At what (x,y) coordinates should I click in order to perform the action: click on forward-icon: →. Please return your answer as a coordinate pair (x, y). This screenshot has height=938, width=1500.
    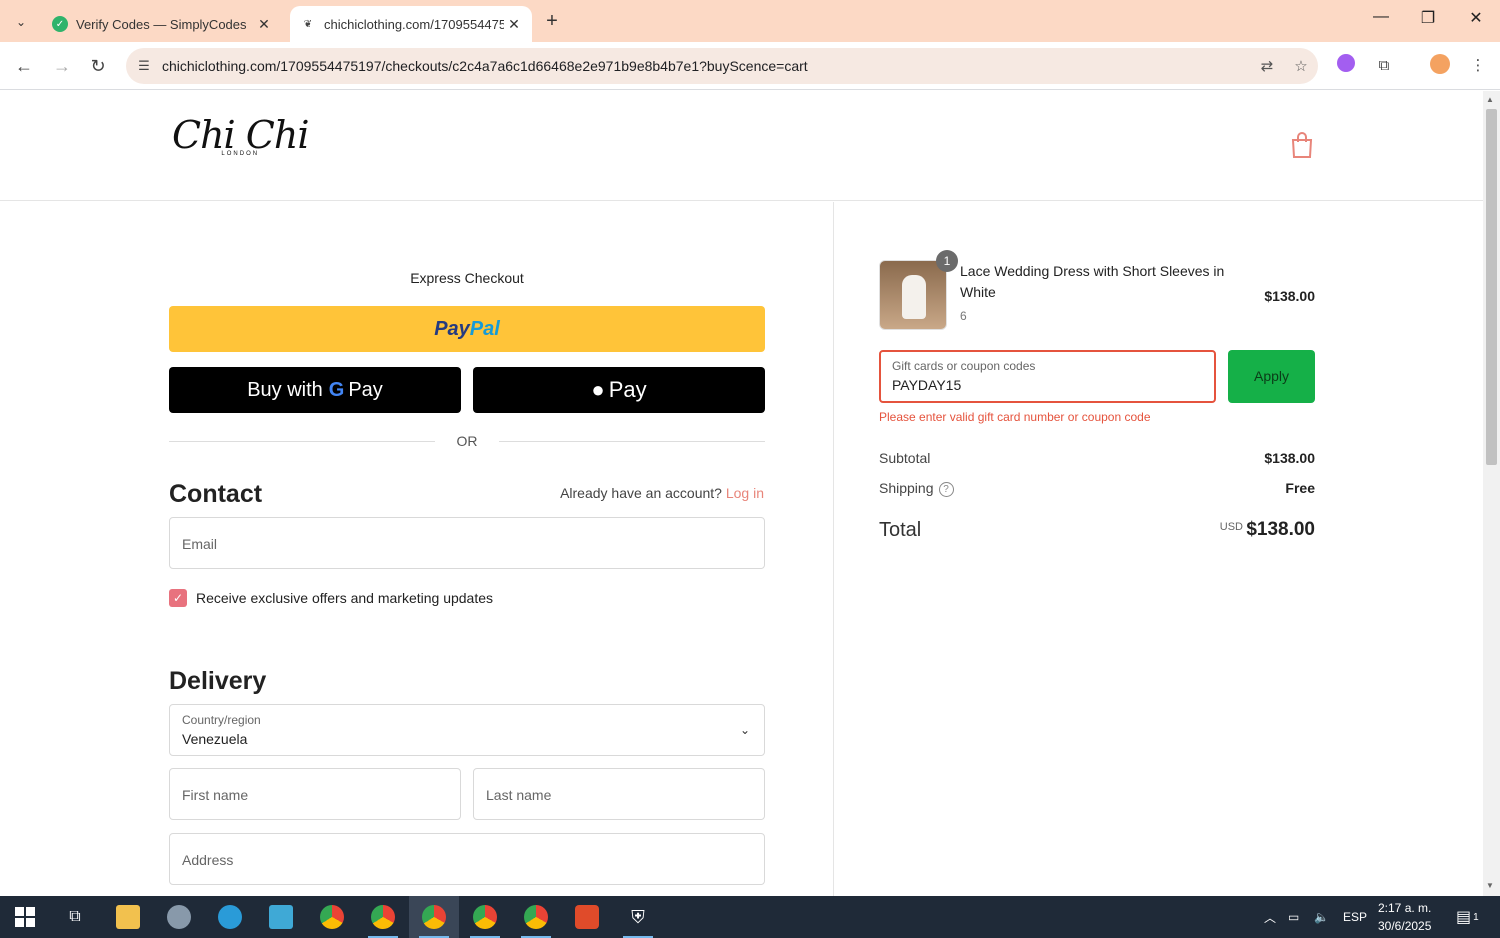
    Looking at the image, I should click on (62, 66).